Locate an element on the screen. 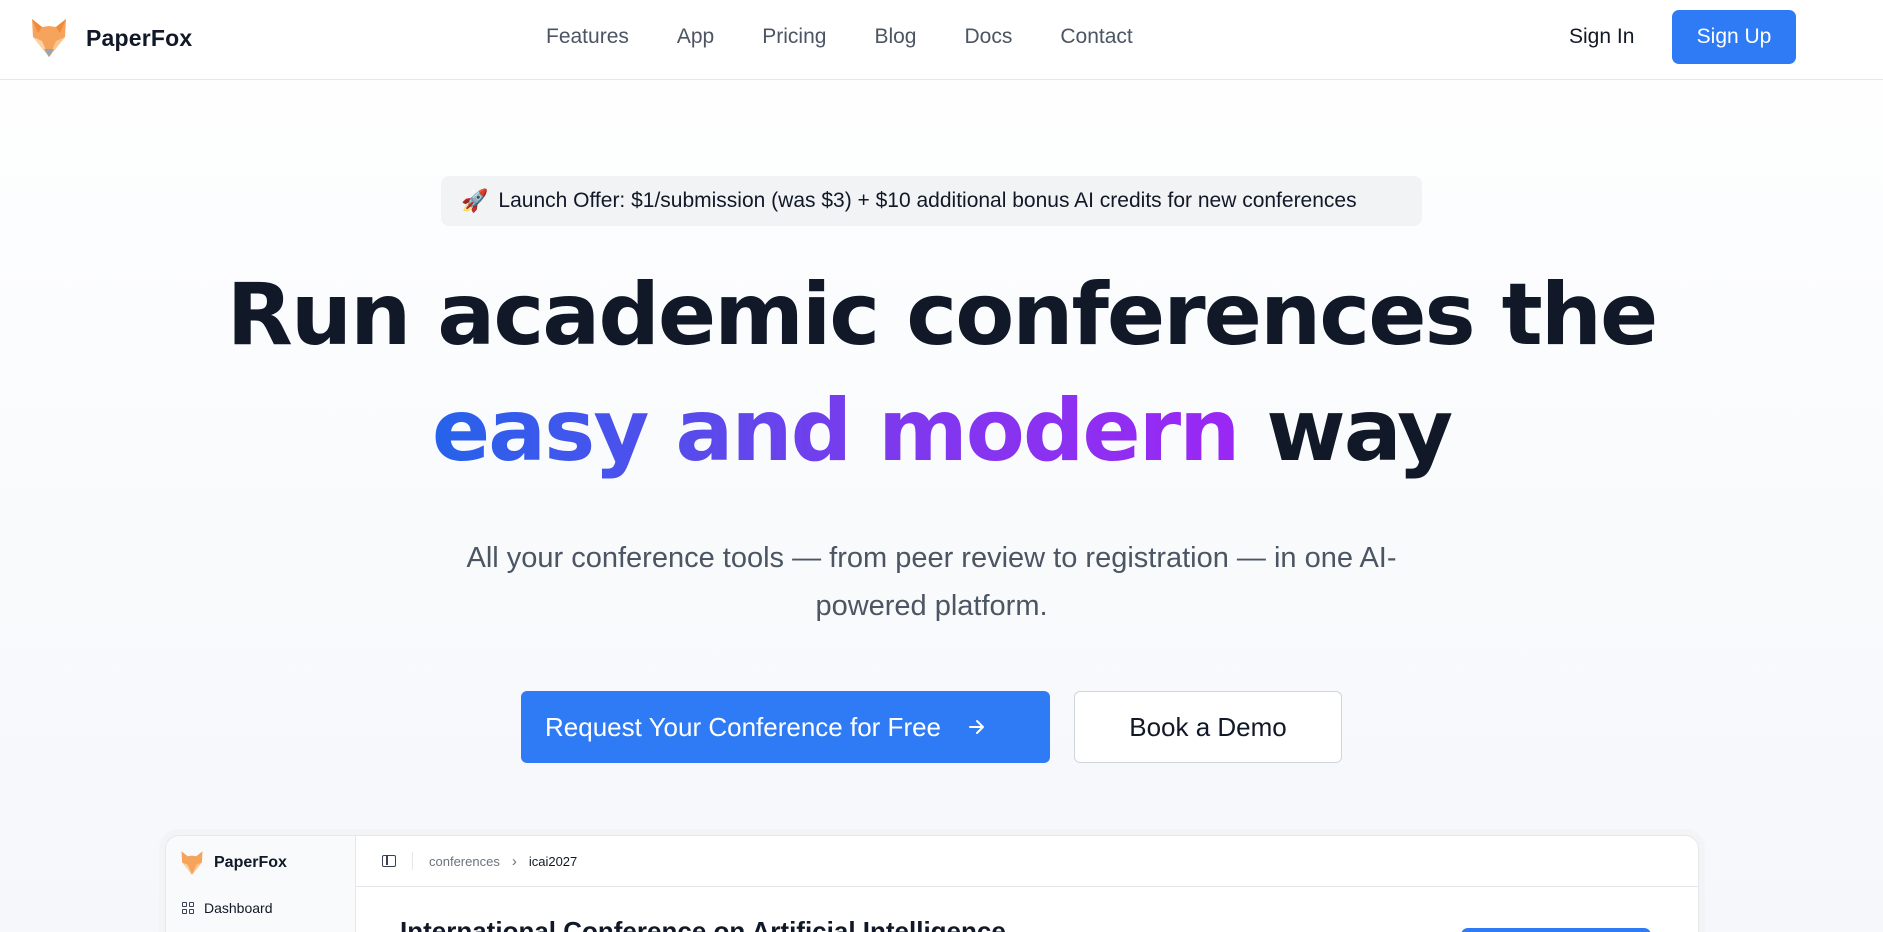 The width and height of the screenshot is (1883, 932). dashboard-icon is located at coordinates (188, 908).